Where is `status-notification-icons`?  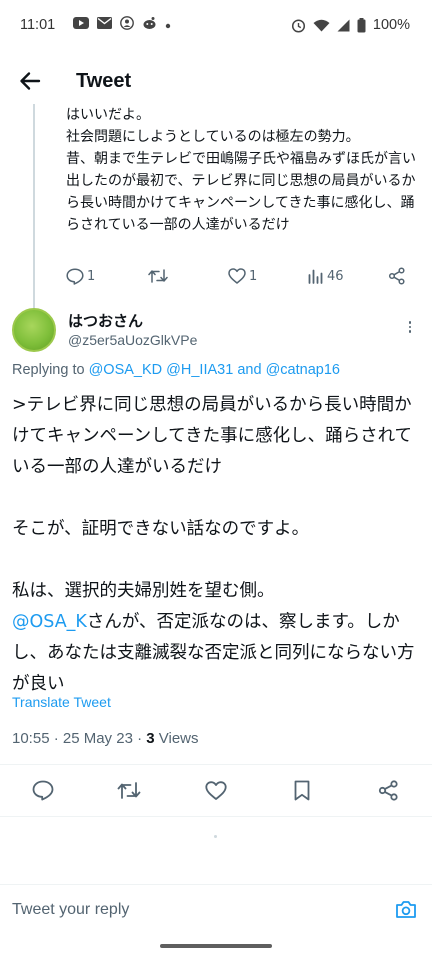
status-notification-icons is located at coordinates (122, 25).